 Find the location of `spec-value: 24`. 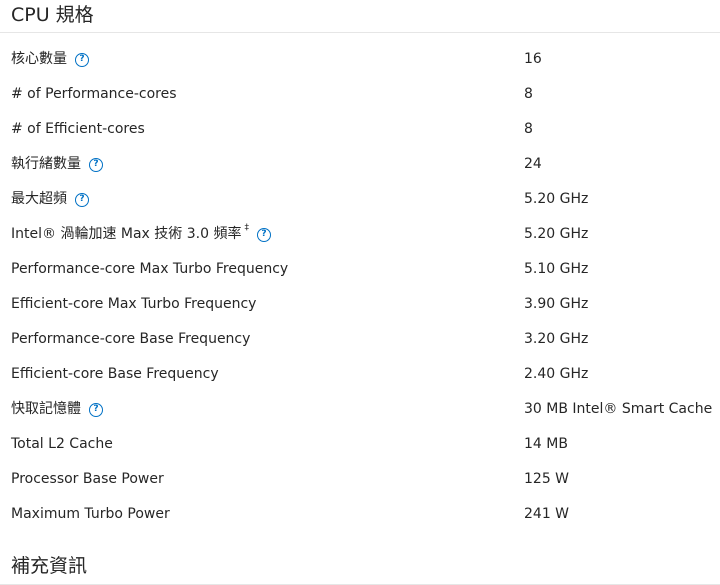

spec-value: 24 is located at coordinates (533, 164).